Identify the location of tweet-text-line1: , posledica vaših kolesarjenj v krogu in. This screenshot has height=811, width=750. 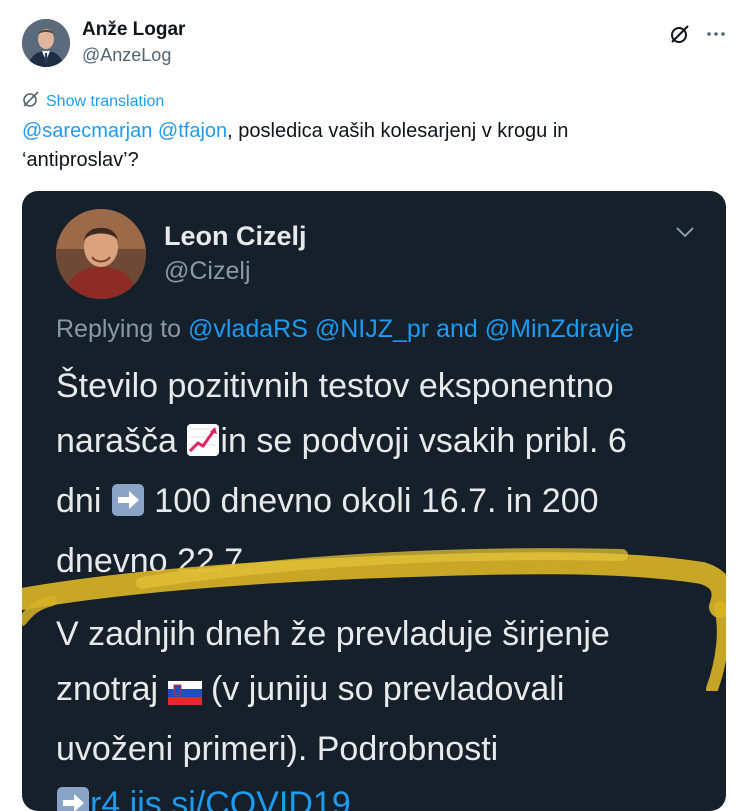
(398, 131).